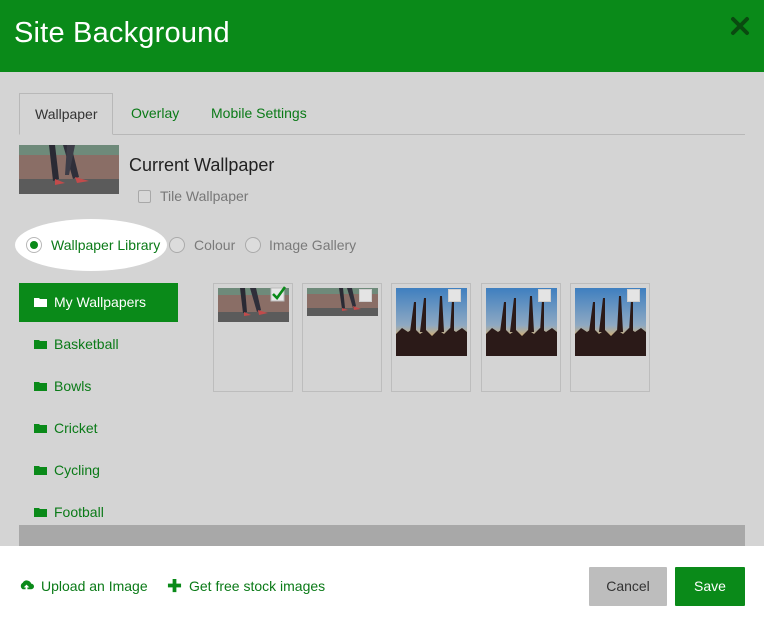  Describe the element at coordinates (204, 196) in the screenshot. I see `tile-wallpaper-label: Tile Wallpaper` at that location.